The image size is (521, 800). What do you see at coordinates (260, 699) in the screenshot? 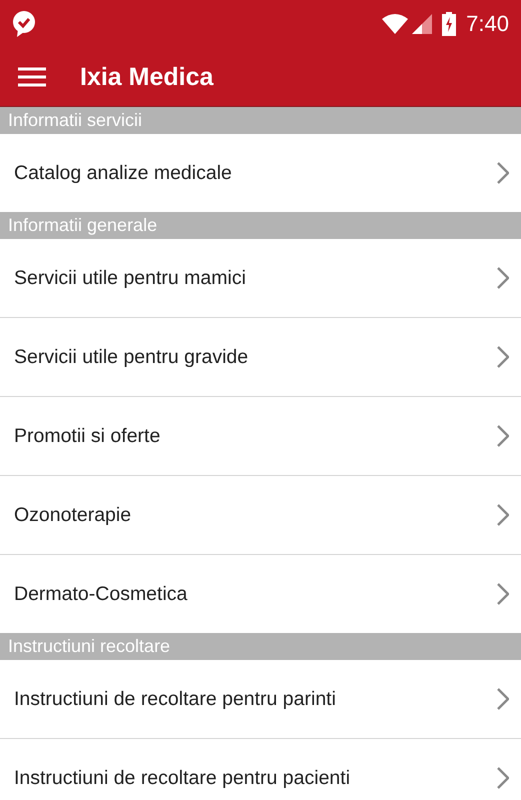
I see `list-item: Instructiuni de recoltare pentru parinti` at bounding box center [260, 699].